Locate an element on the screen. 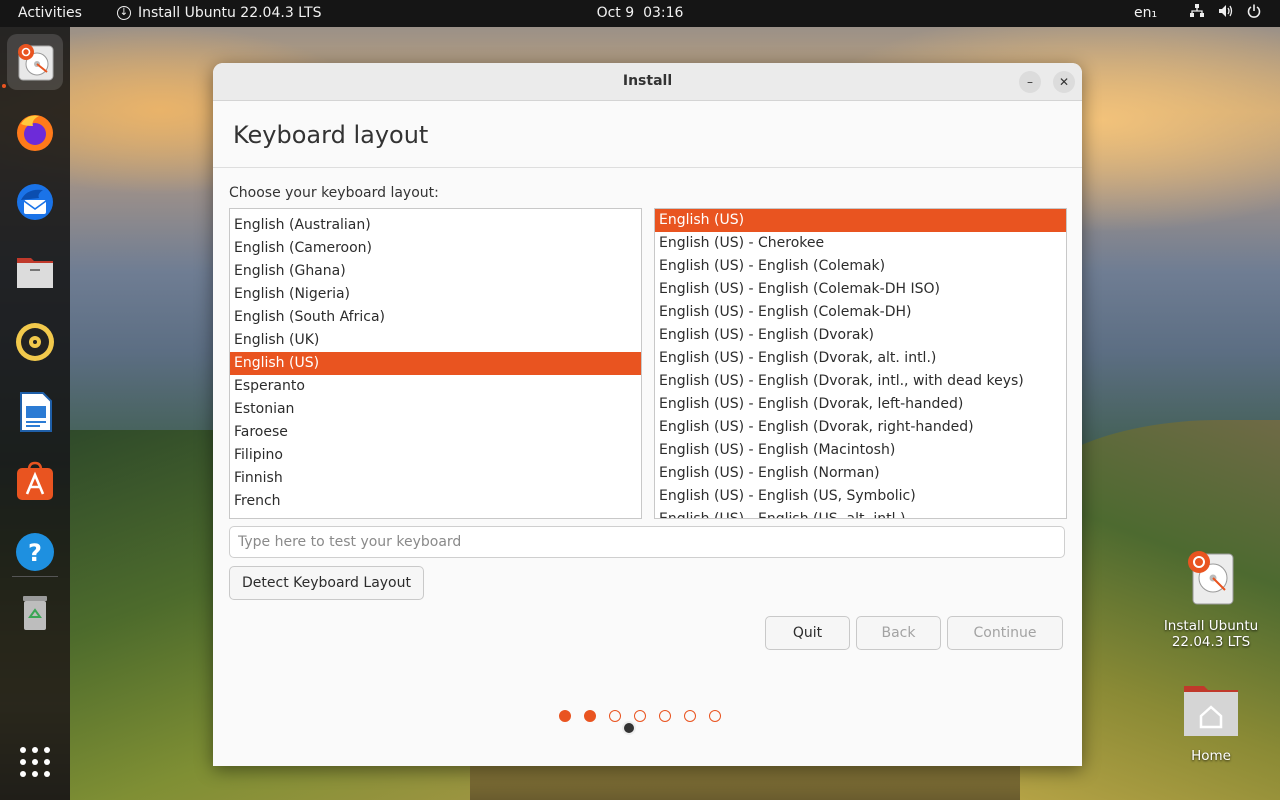  dock-item-files is located at coordinates (35, 272).